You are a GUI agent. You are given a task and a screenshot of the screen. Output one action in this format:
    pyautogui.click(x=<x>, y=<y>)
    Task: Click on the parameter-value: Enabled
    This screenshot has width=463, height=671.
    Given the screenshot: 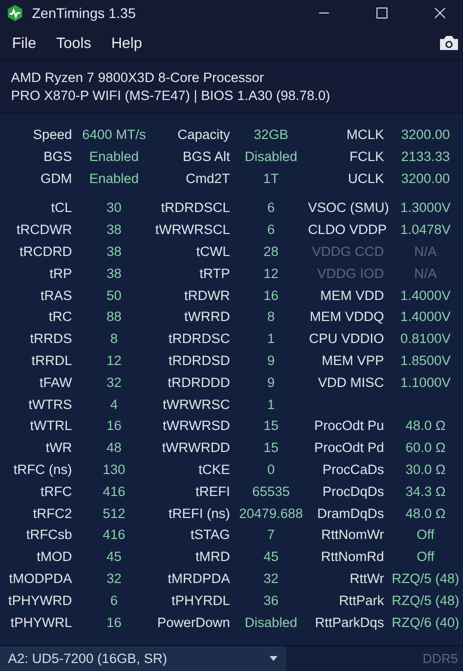 What is the action you would take?
    pyautogui.click(x=114, y=178)
    